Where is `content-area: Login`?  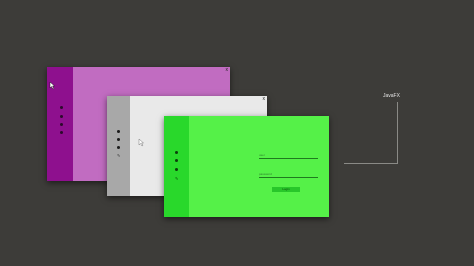
content-area: Login is located at coordinates (259, 166).